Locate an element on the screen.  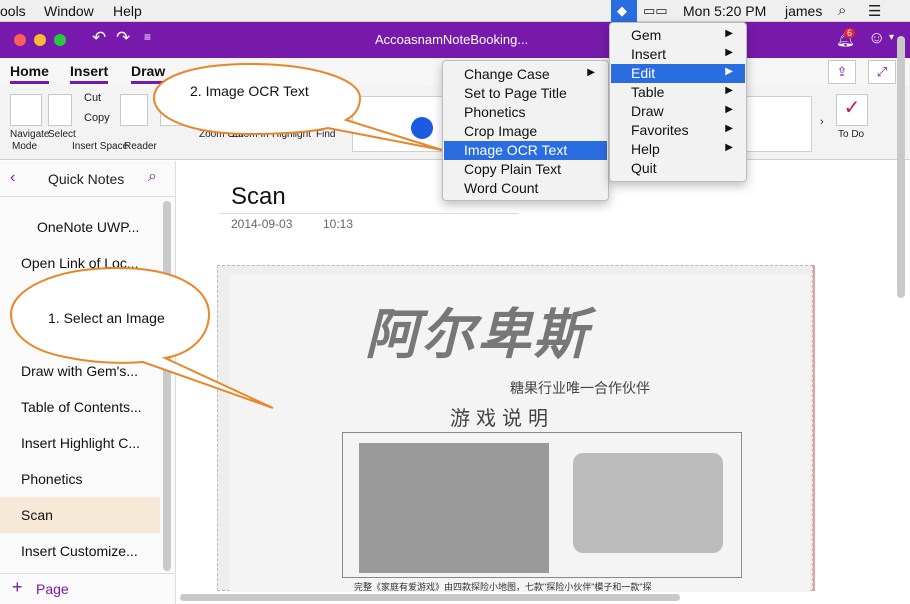
tab-insert: Insert is located at coordinates (89, 73).